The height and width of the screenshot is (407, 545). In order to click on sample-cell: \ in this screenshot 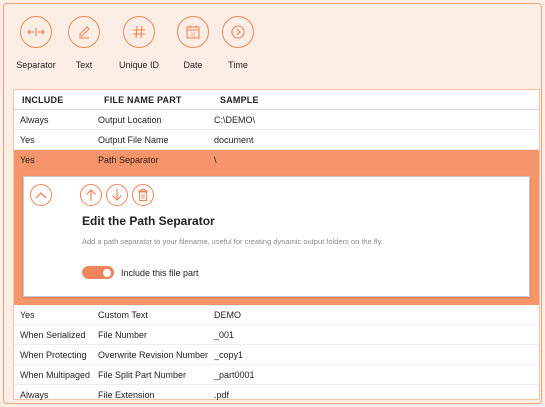, I will do `click(215, 160)`.